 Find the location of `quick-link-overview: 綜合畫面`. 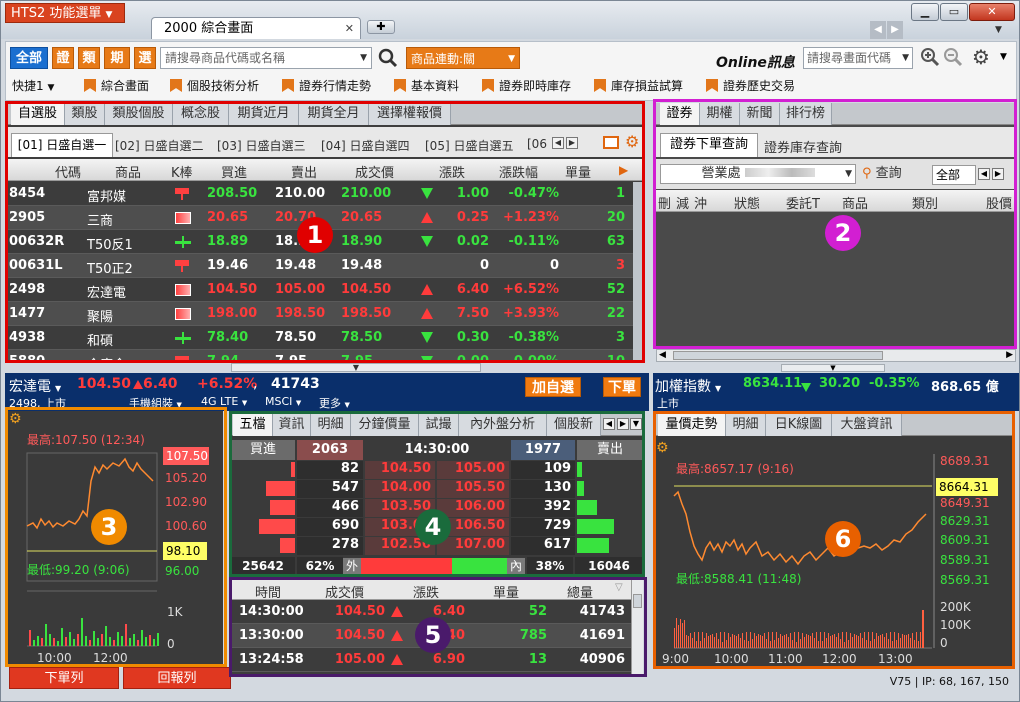

quick-link-overview: 綜合畫面 is located at coordinates (116, 86).